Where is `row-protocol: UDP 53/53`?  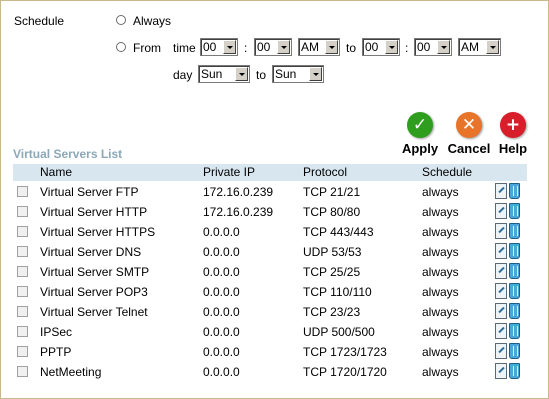 row-protocol: UDP 53/53 is located at coordinates (332, 252).